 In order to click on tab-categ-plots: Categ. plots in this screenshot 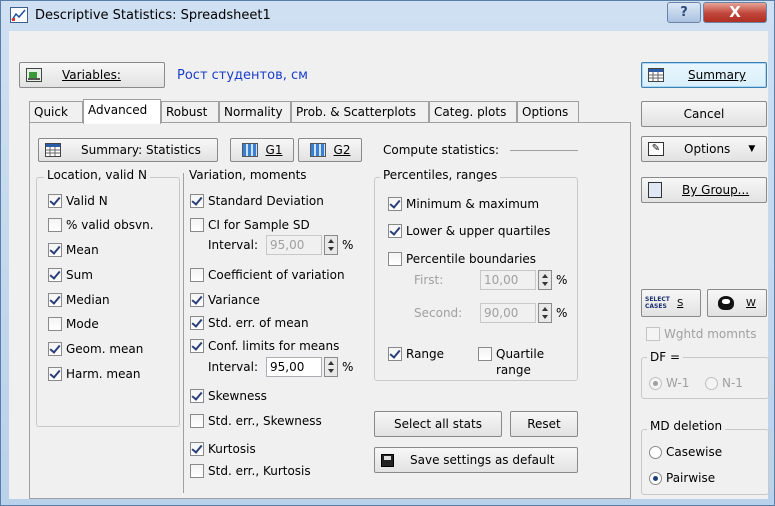, I will do `click(473, 112)`.